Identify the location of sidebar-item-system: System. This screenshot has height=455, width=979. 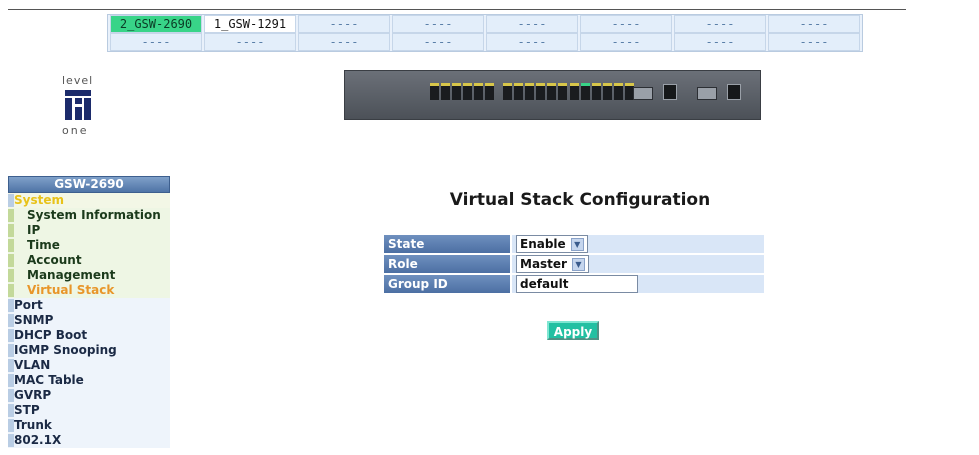
(89, 200).